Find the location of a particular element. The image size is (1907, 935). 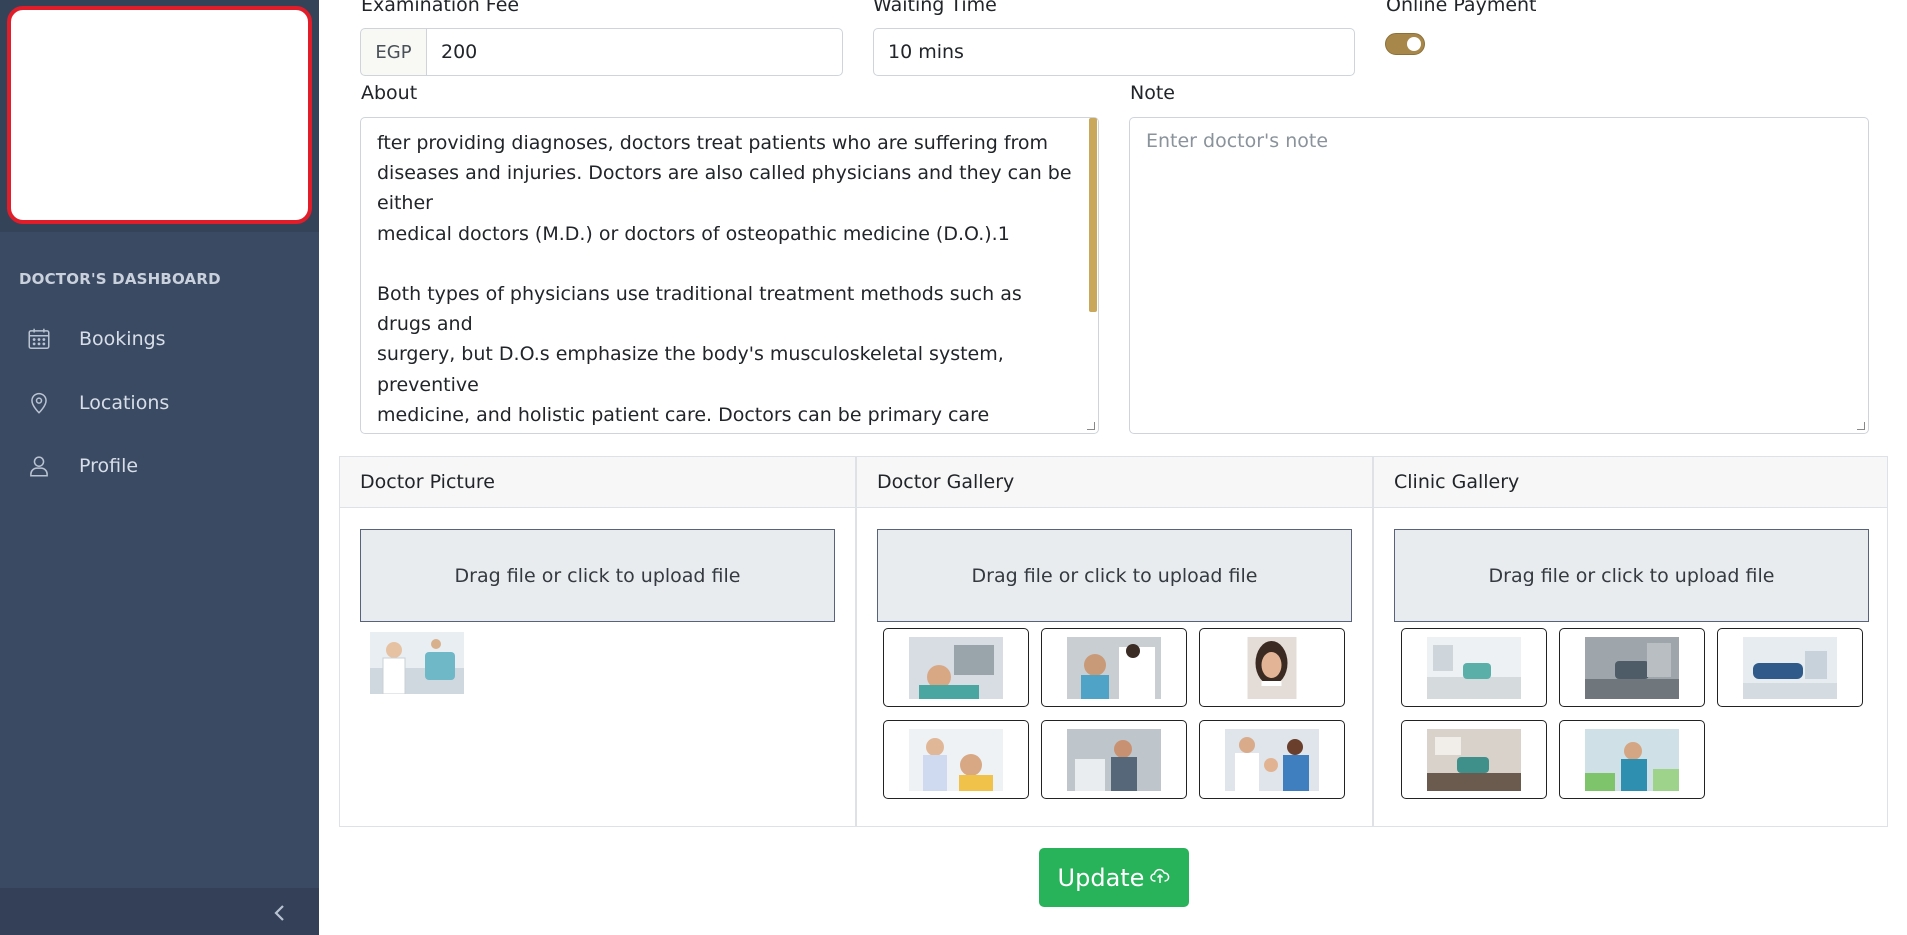

examination-fee-label: Examination Fee is located at coordinates (440, 8).